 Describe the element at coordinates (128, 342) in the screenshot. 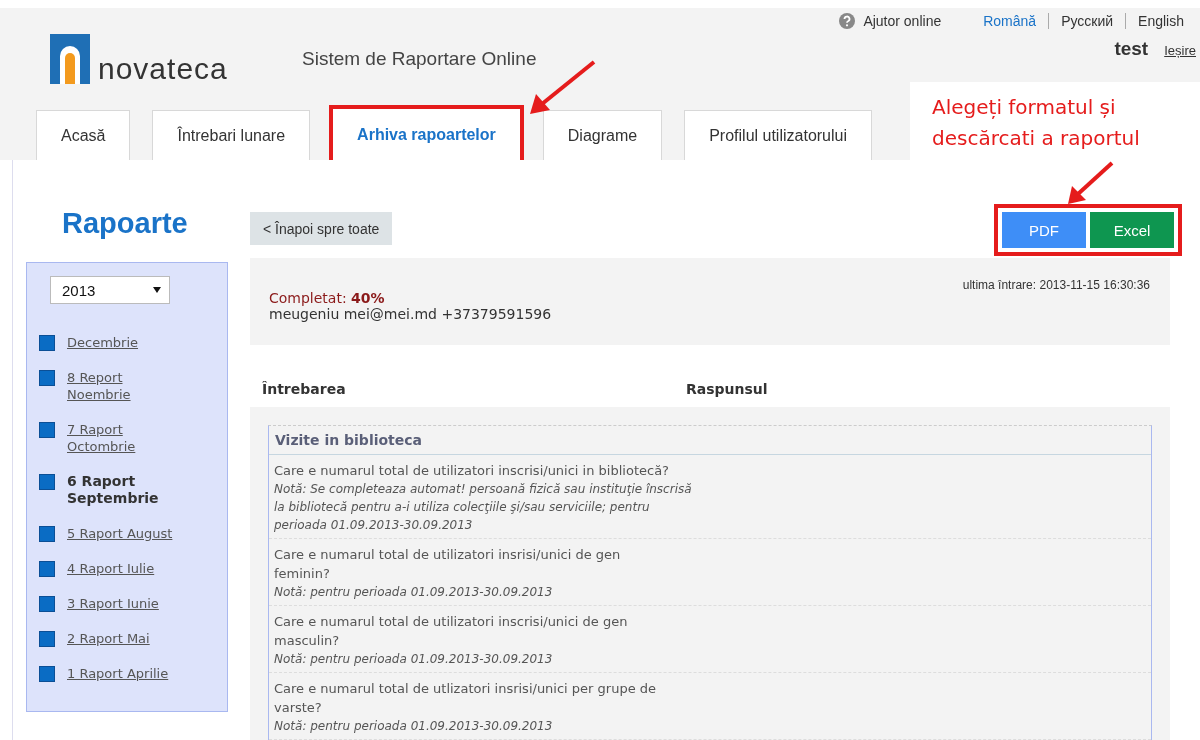

I see `report-link: Decembrie` at that location.